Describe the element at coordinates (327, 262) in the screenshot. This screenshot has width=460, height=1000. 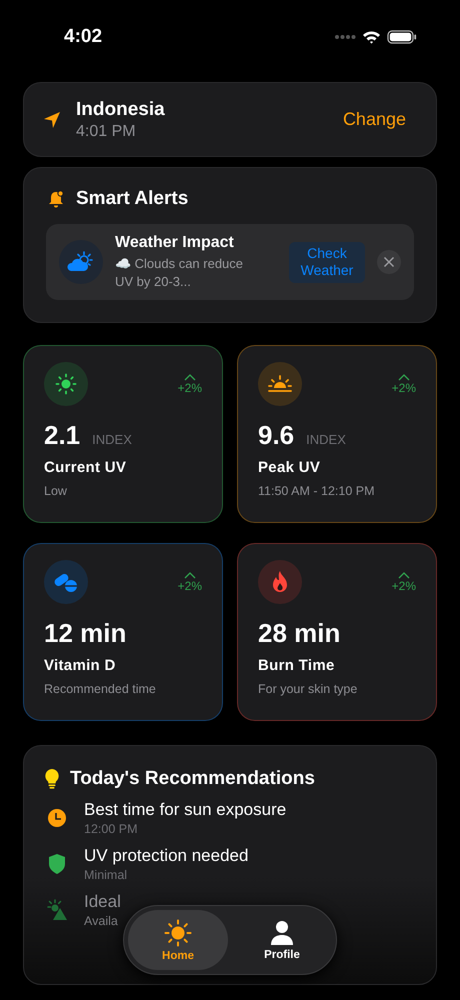
I see `check-weather-button: Check Weather` at that location.